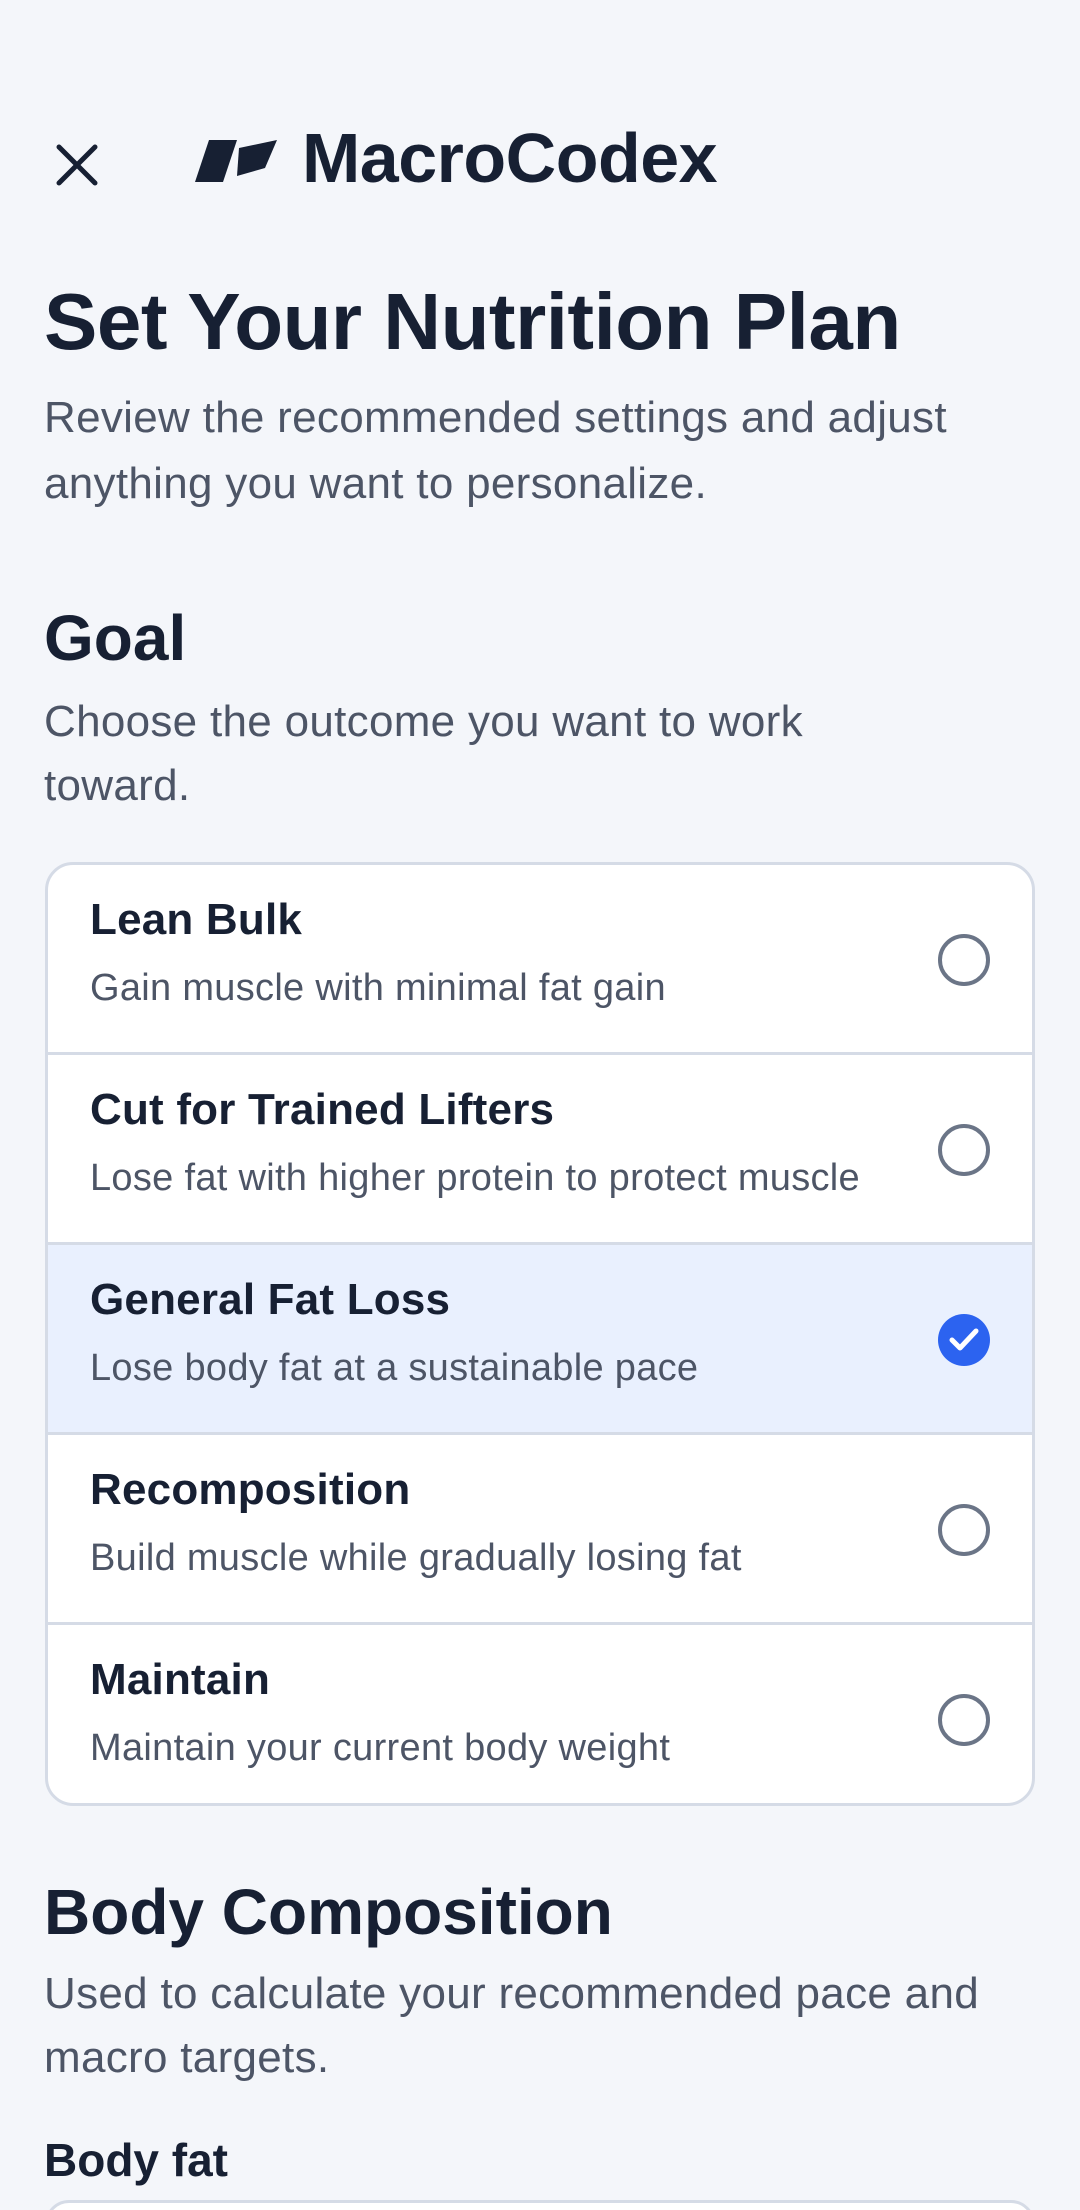 The image size is (1080, 2210). Describe the element at coordinates (196, 919) in the screenshot. I see `goal-option-label: Lean Bulk` at that location.